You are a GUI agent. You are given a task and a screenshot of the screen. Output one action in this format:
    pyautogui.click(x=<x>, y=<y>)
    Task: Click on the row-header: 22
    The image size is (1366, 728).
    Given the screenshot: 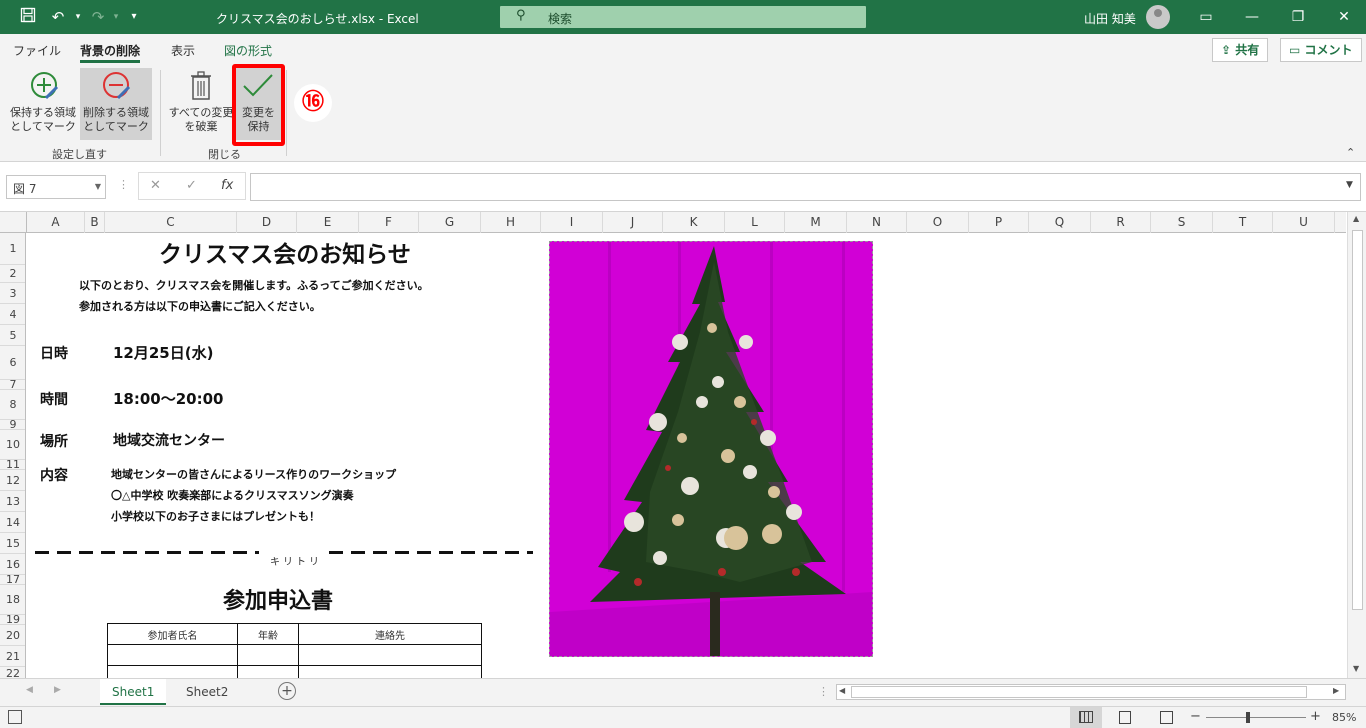 What is the action you would take?
    pyautogui.click(x=12, y=672)
    